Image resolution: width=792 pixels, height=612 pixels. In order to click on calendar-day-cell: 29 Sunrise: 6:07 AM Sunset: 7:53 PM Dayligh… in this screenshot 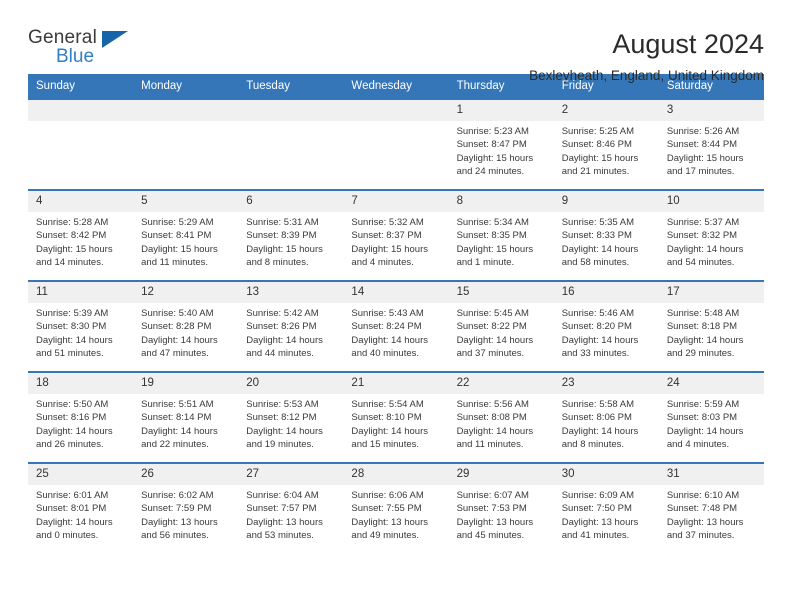, I will do `click(501, 507)`.